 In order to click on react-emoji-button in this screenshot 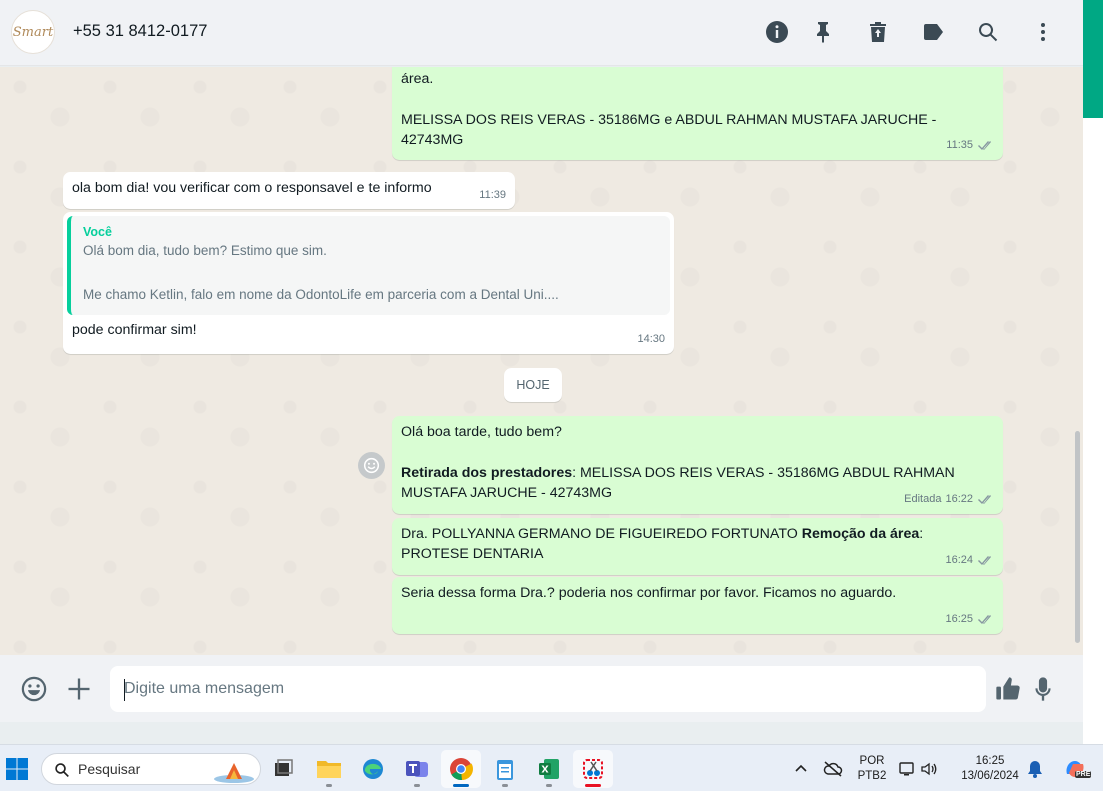, I will do `click(371, 465)`.